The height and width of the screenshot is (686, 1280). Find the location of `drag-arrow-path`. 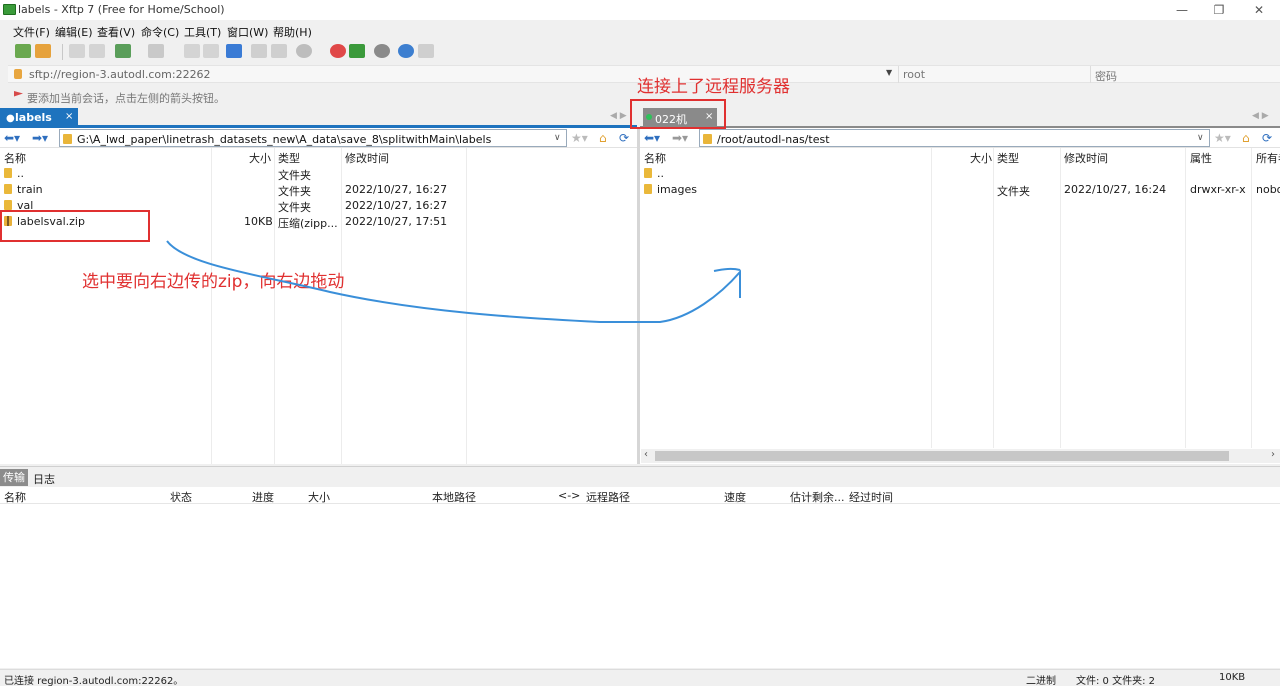

drag-arrow-path is located at coordinates (453, 281).